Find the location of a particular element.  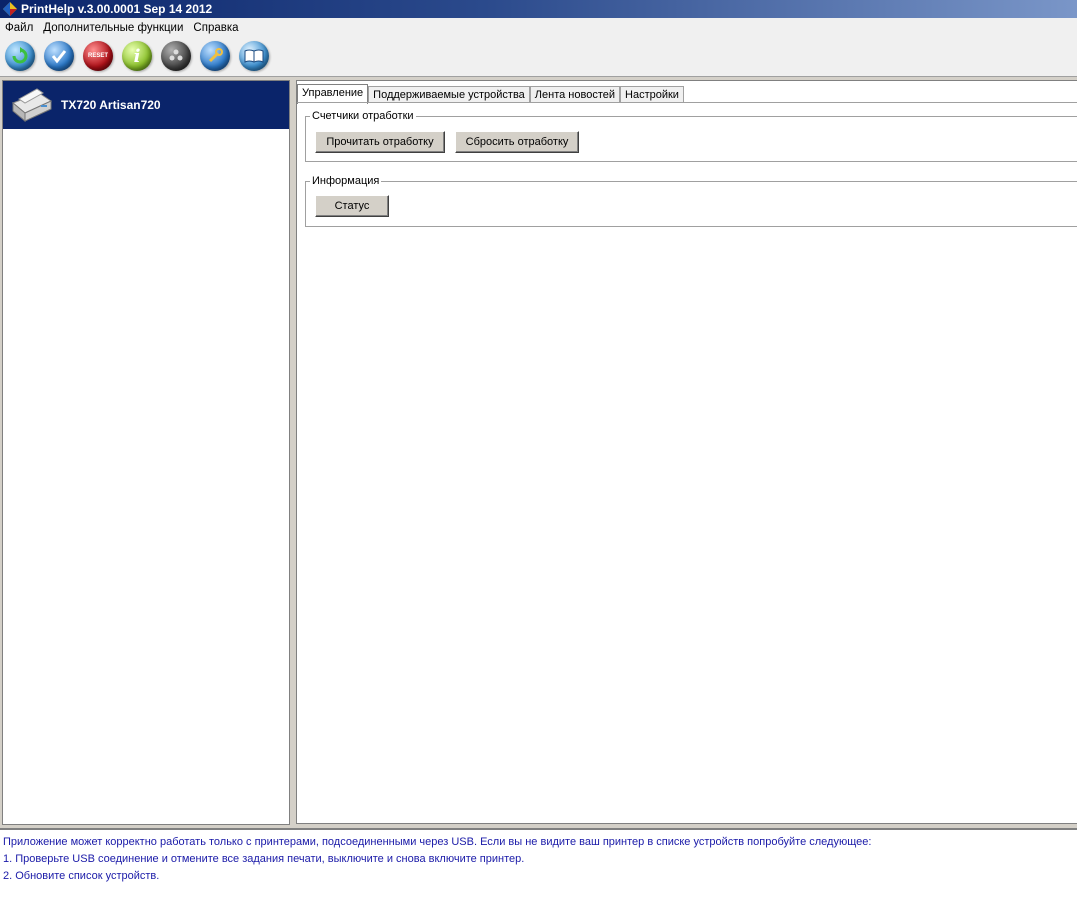

window-title: PrintHelp v.3.00.0001 Sep 14 2012 is located at coordinates (117, 9).